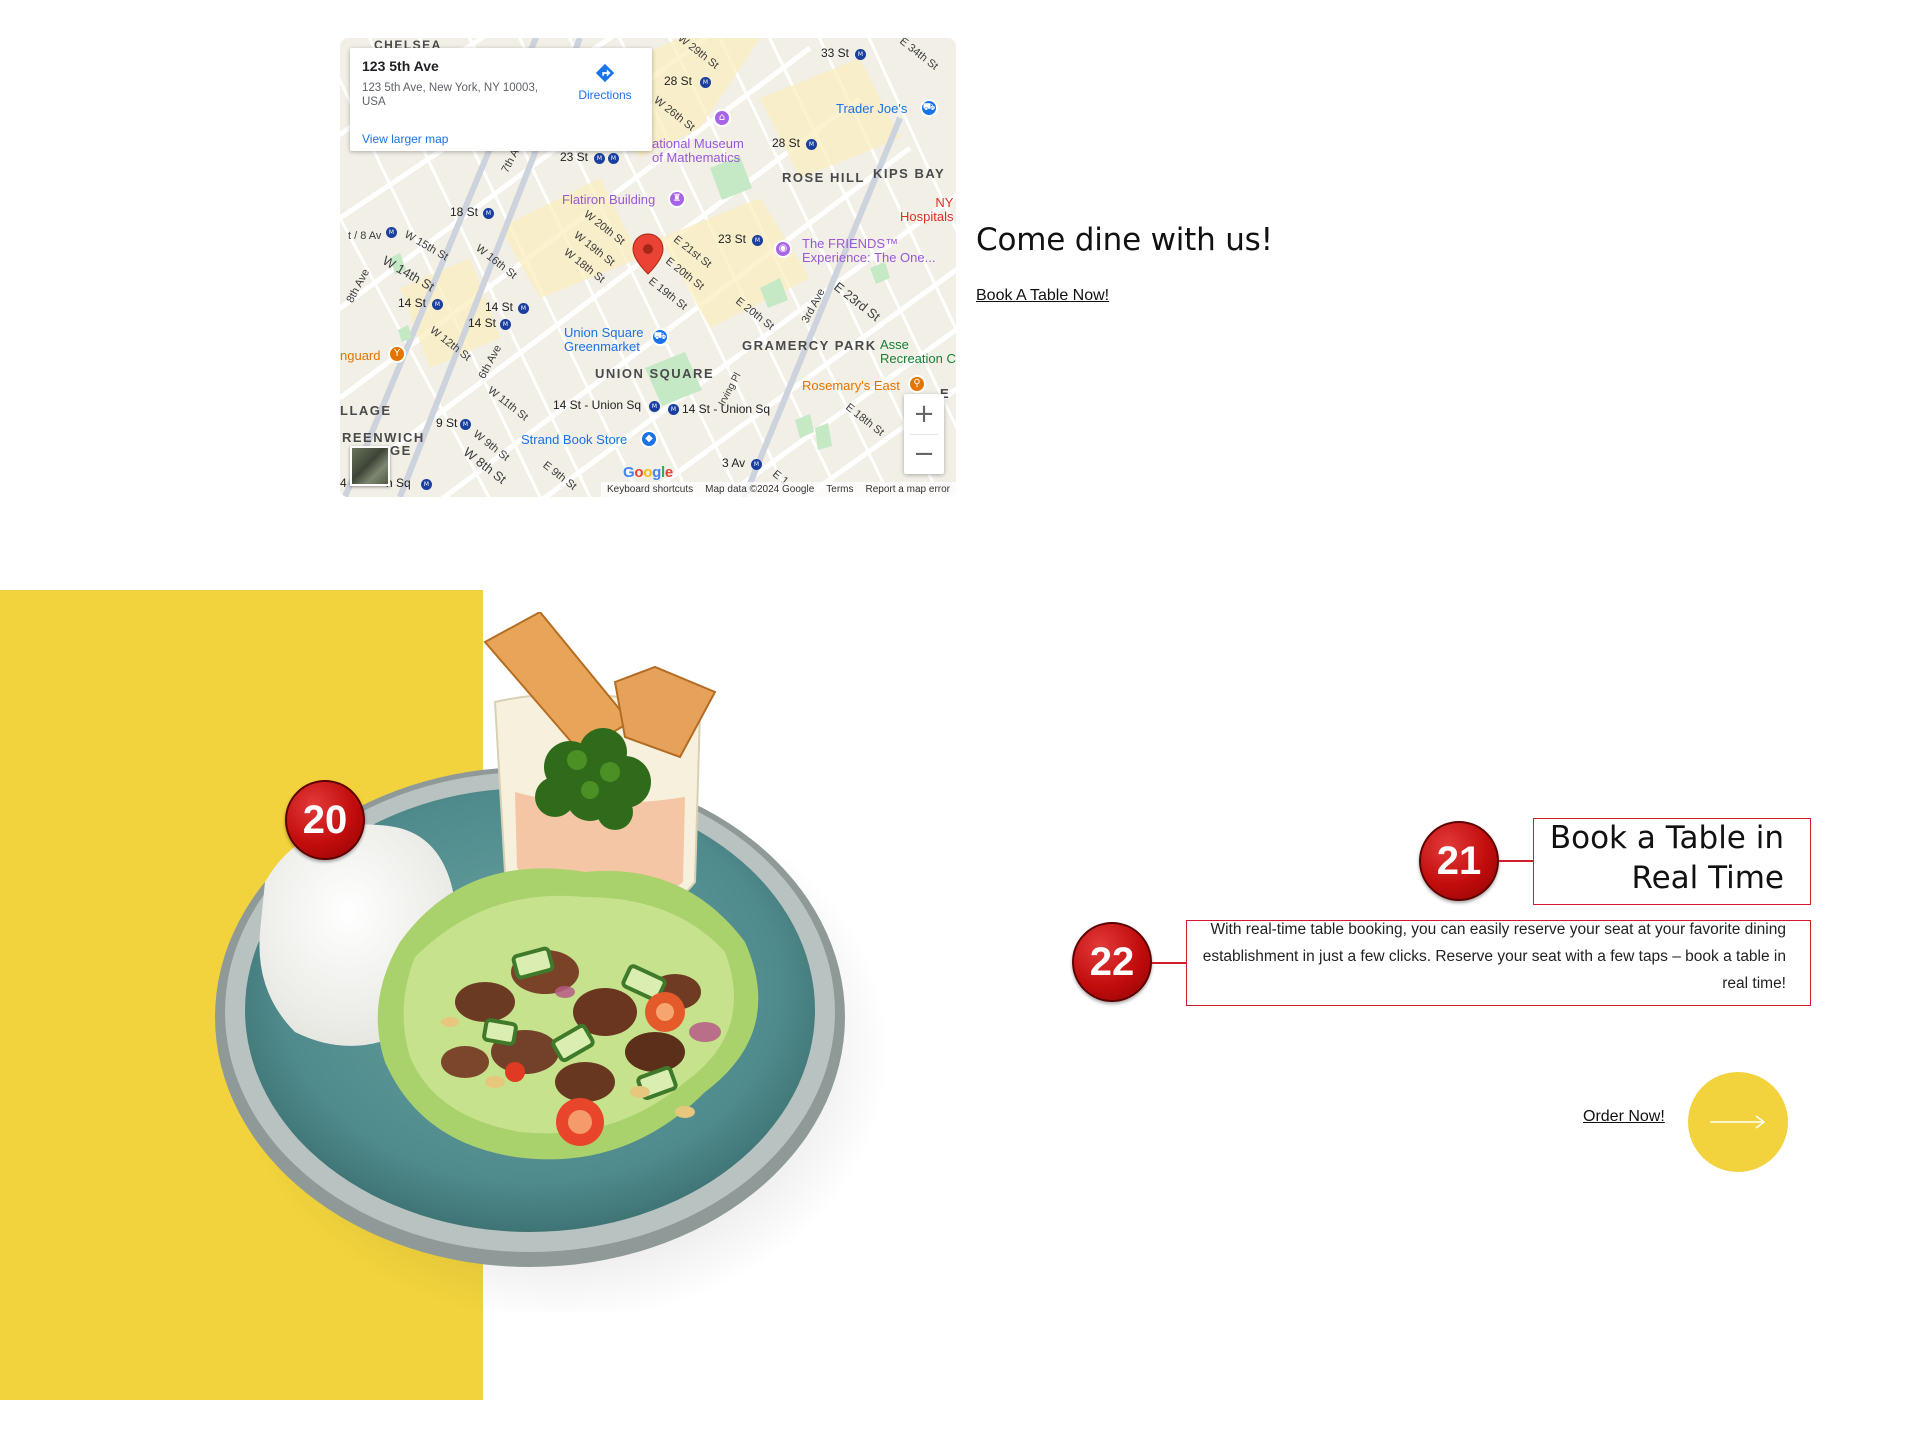 The width and height of the screenshot is (1920, 1452). I want to click on zoom-out-button: −, so click(924, 454).